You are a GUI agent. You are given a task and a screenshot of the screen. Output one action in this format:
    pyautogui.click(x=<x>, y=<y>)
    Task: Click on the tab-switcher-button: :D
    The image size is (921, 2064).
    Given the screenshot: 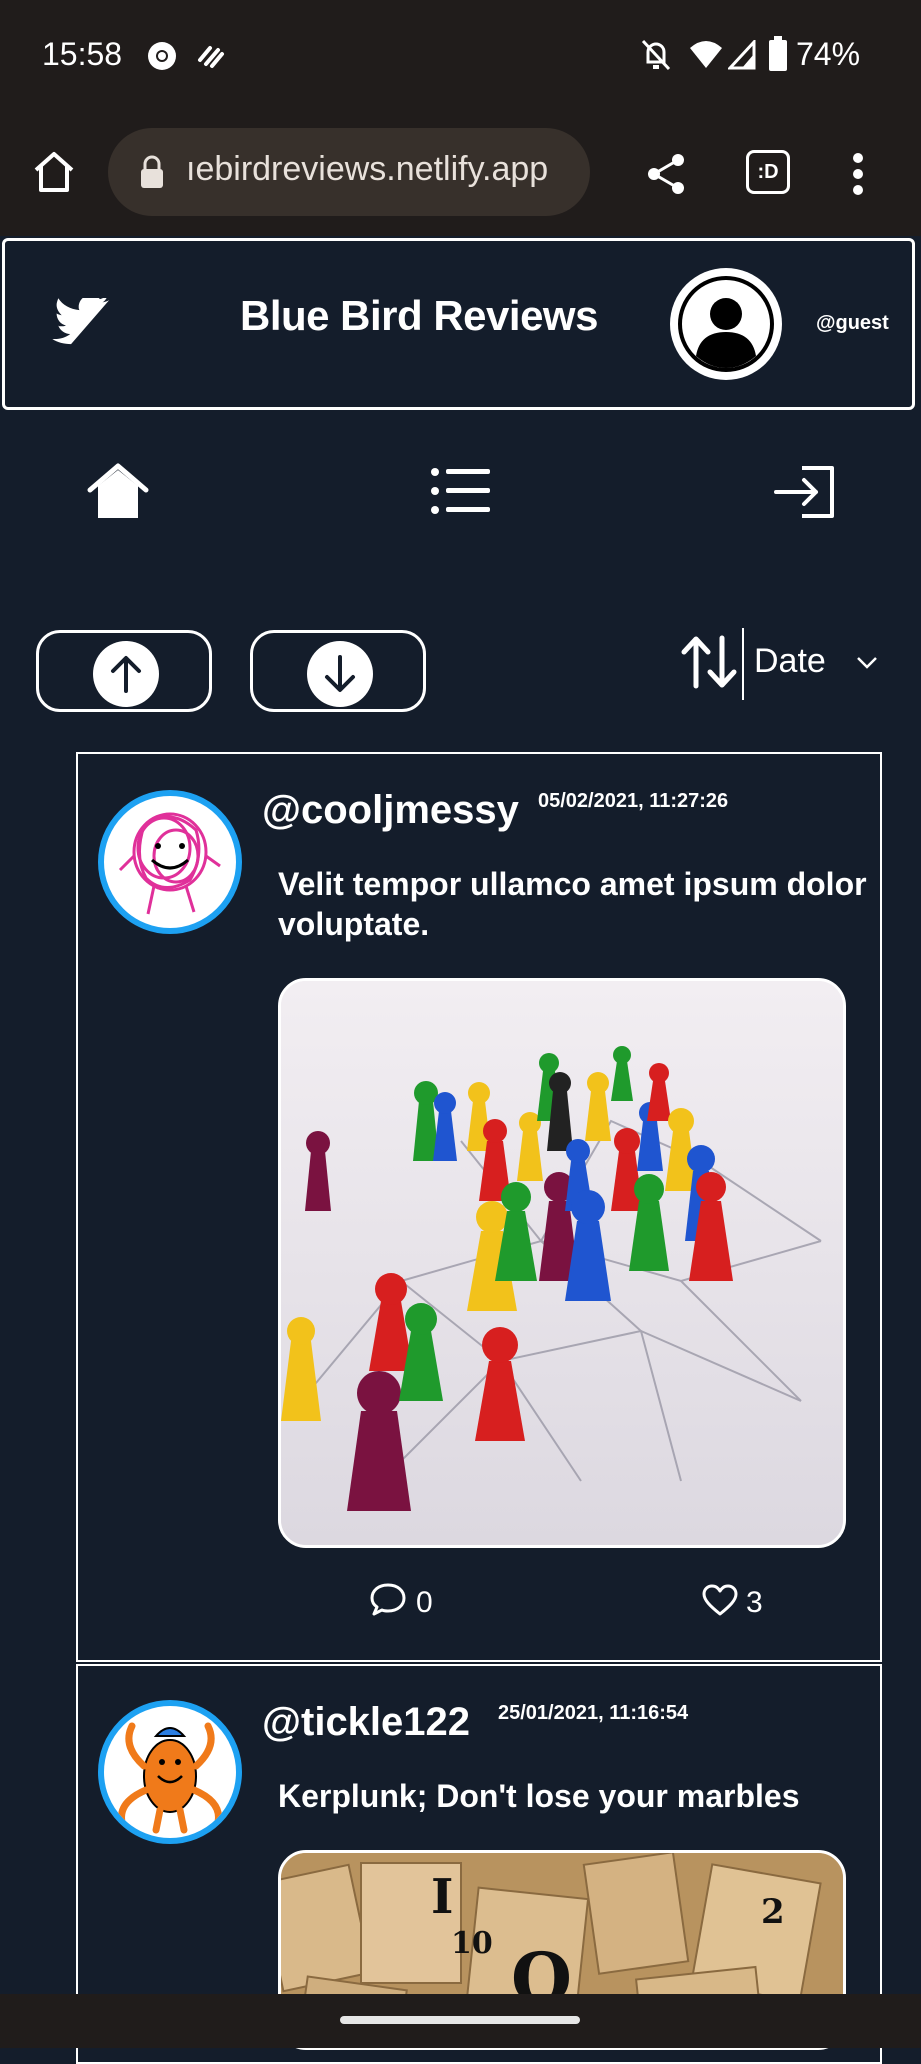 What is the action you would take?
    pyautogui.click(x=768, y=172)
    